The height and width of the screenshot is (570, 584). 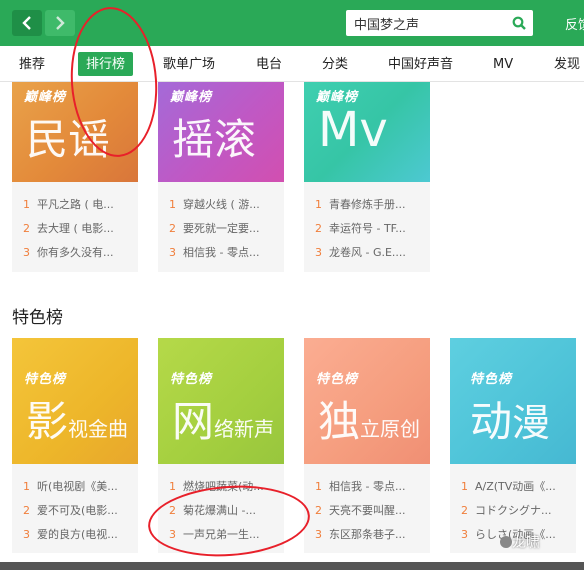 I want to click on top-header: 反馈, so click(x=292, y=23).